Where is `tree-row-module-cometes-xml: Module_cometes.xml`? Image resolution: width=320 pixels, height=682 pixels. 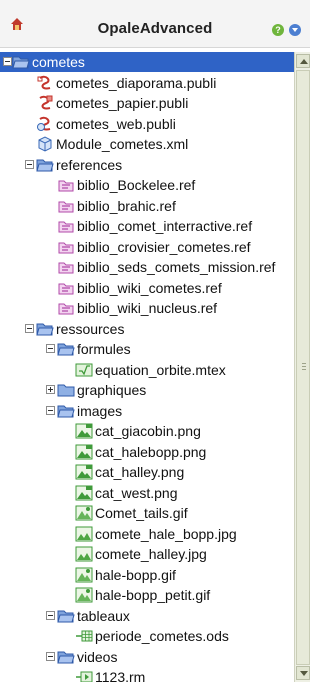 tree-row-module-cometes-xml: Module_cometes.xml is located at coordinates (147, 144).